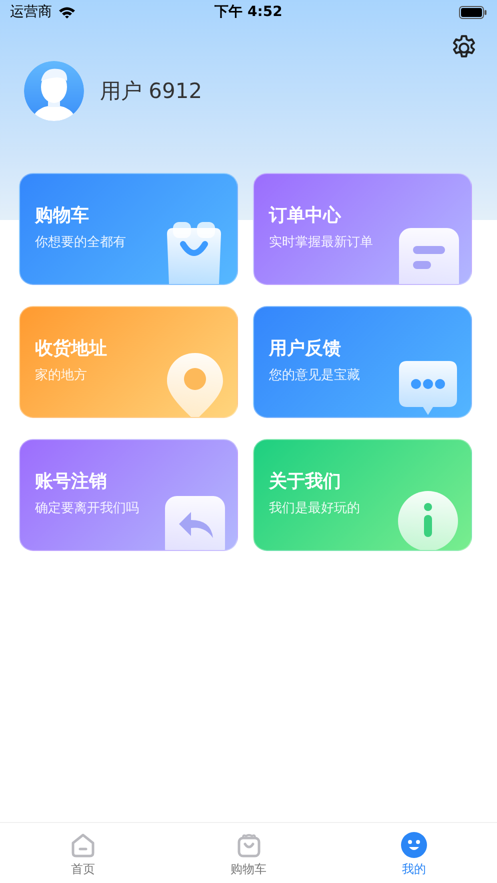 Image resolution: width=497 pixels, height=883 pixels. Describe the element at coordinates (31, 12) in the screenshot. I see `carrier-name: 运营商` at that location.